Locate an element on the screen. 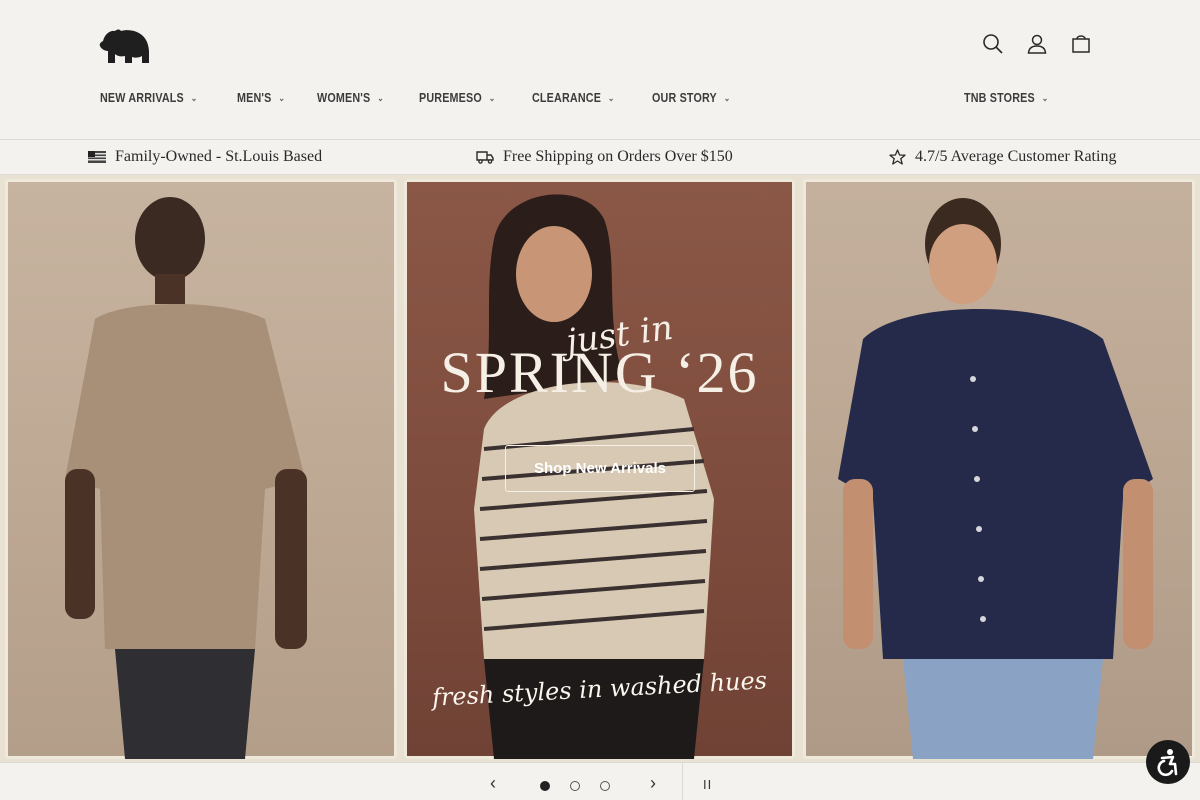 This screenshot has height=800, width=1200. accessibility-icon is located at coordinates (1167, 763).